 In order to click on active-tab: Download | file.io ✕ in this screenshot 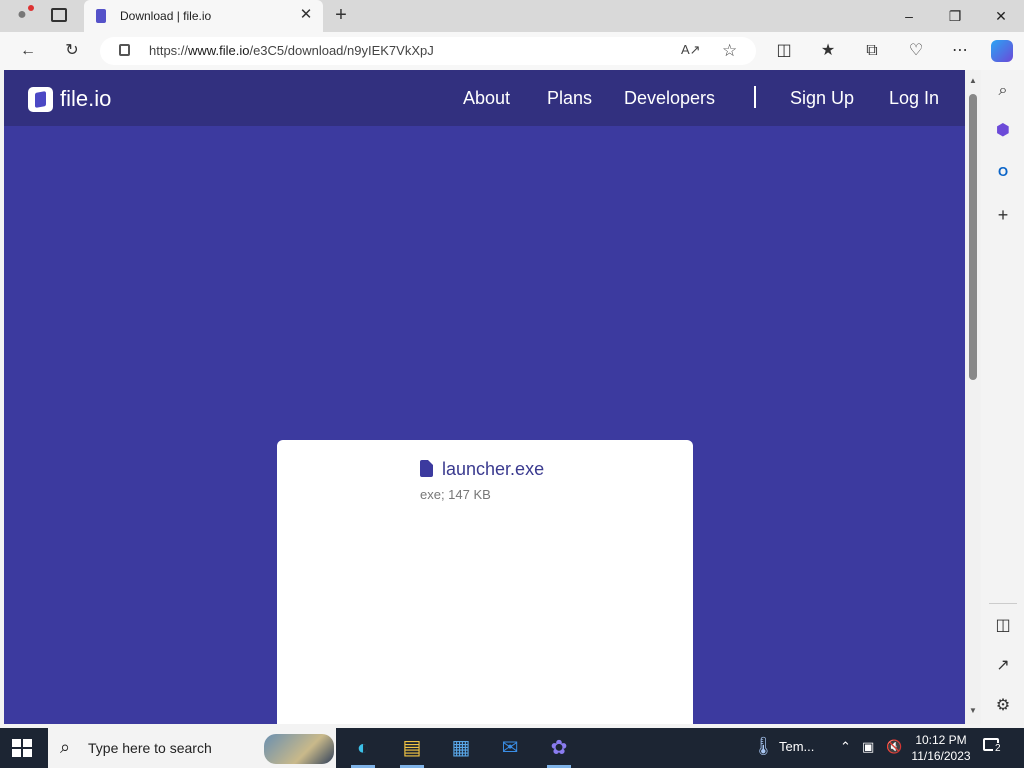, I will do `click(203, 16)`.